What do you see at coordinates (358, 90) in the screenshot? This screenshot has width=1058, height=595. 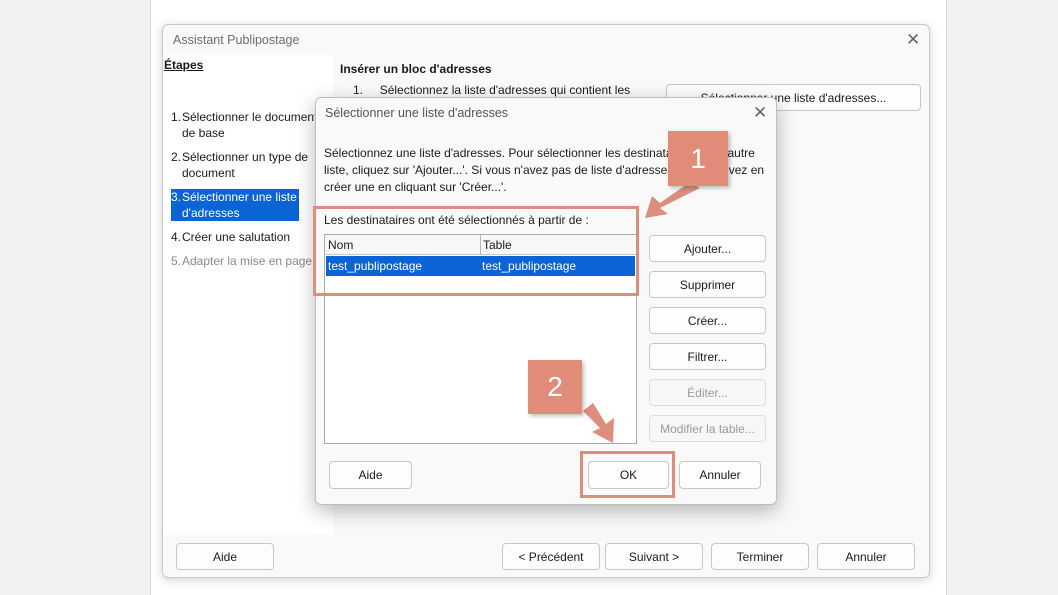 I see `content-instruction-number: 1.` at bounding box center [358, 90].